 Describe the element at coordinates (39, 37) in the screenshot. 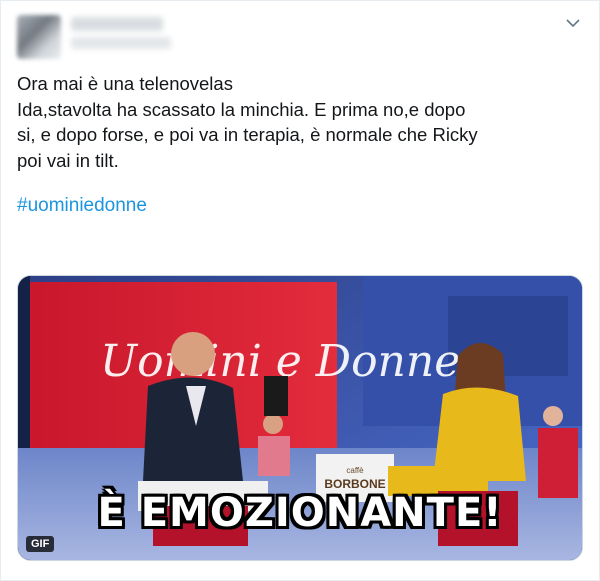

I see `avatar` at that location.